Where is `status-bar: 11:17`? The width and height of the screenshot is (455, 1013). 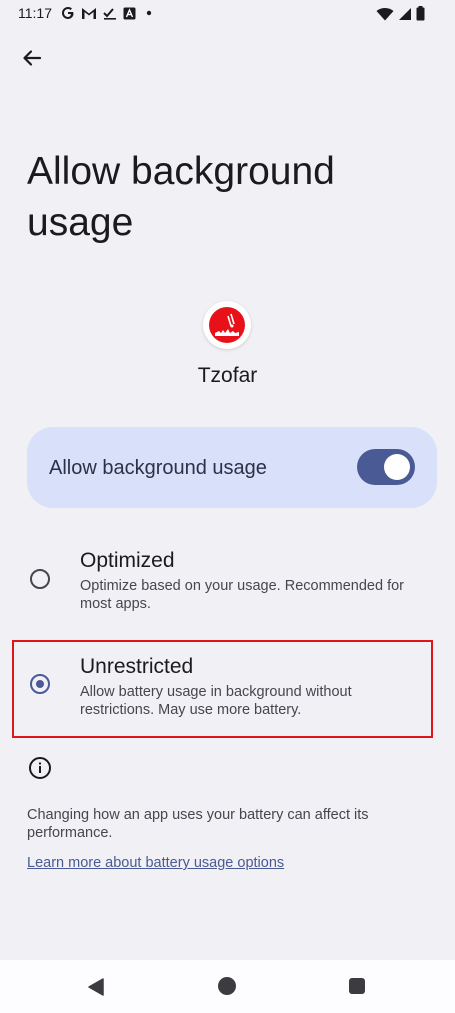
status-bar: 11:17 is located at coordinates (227, 14).